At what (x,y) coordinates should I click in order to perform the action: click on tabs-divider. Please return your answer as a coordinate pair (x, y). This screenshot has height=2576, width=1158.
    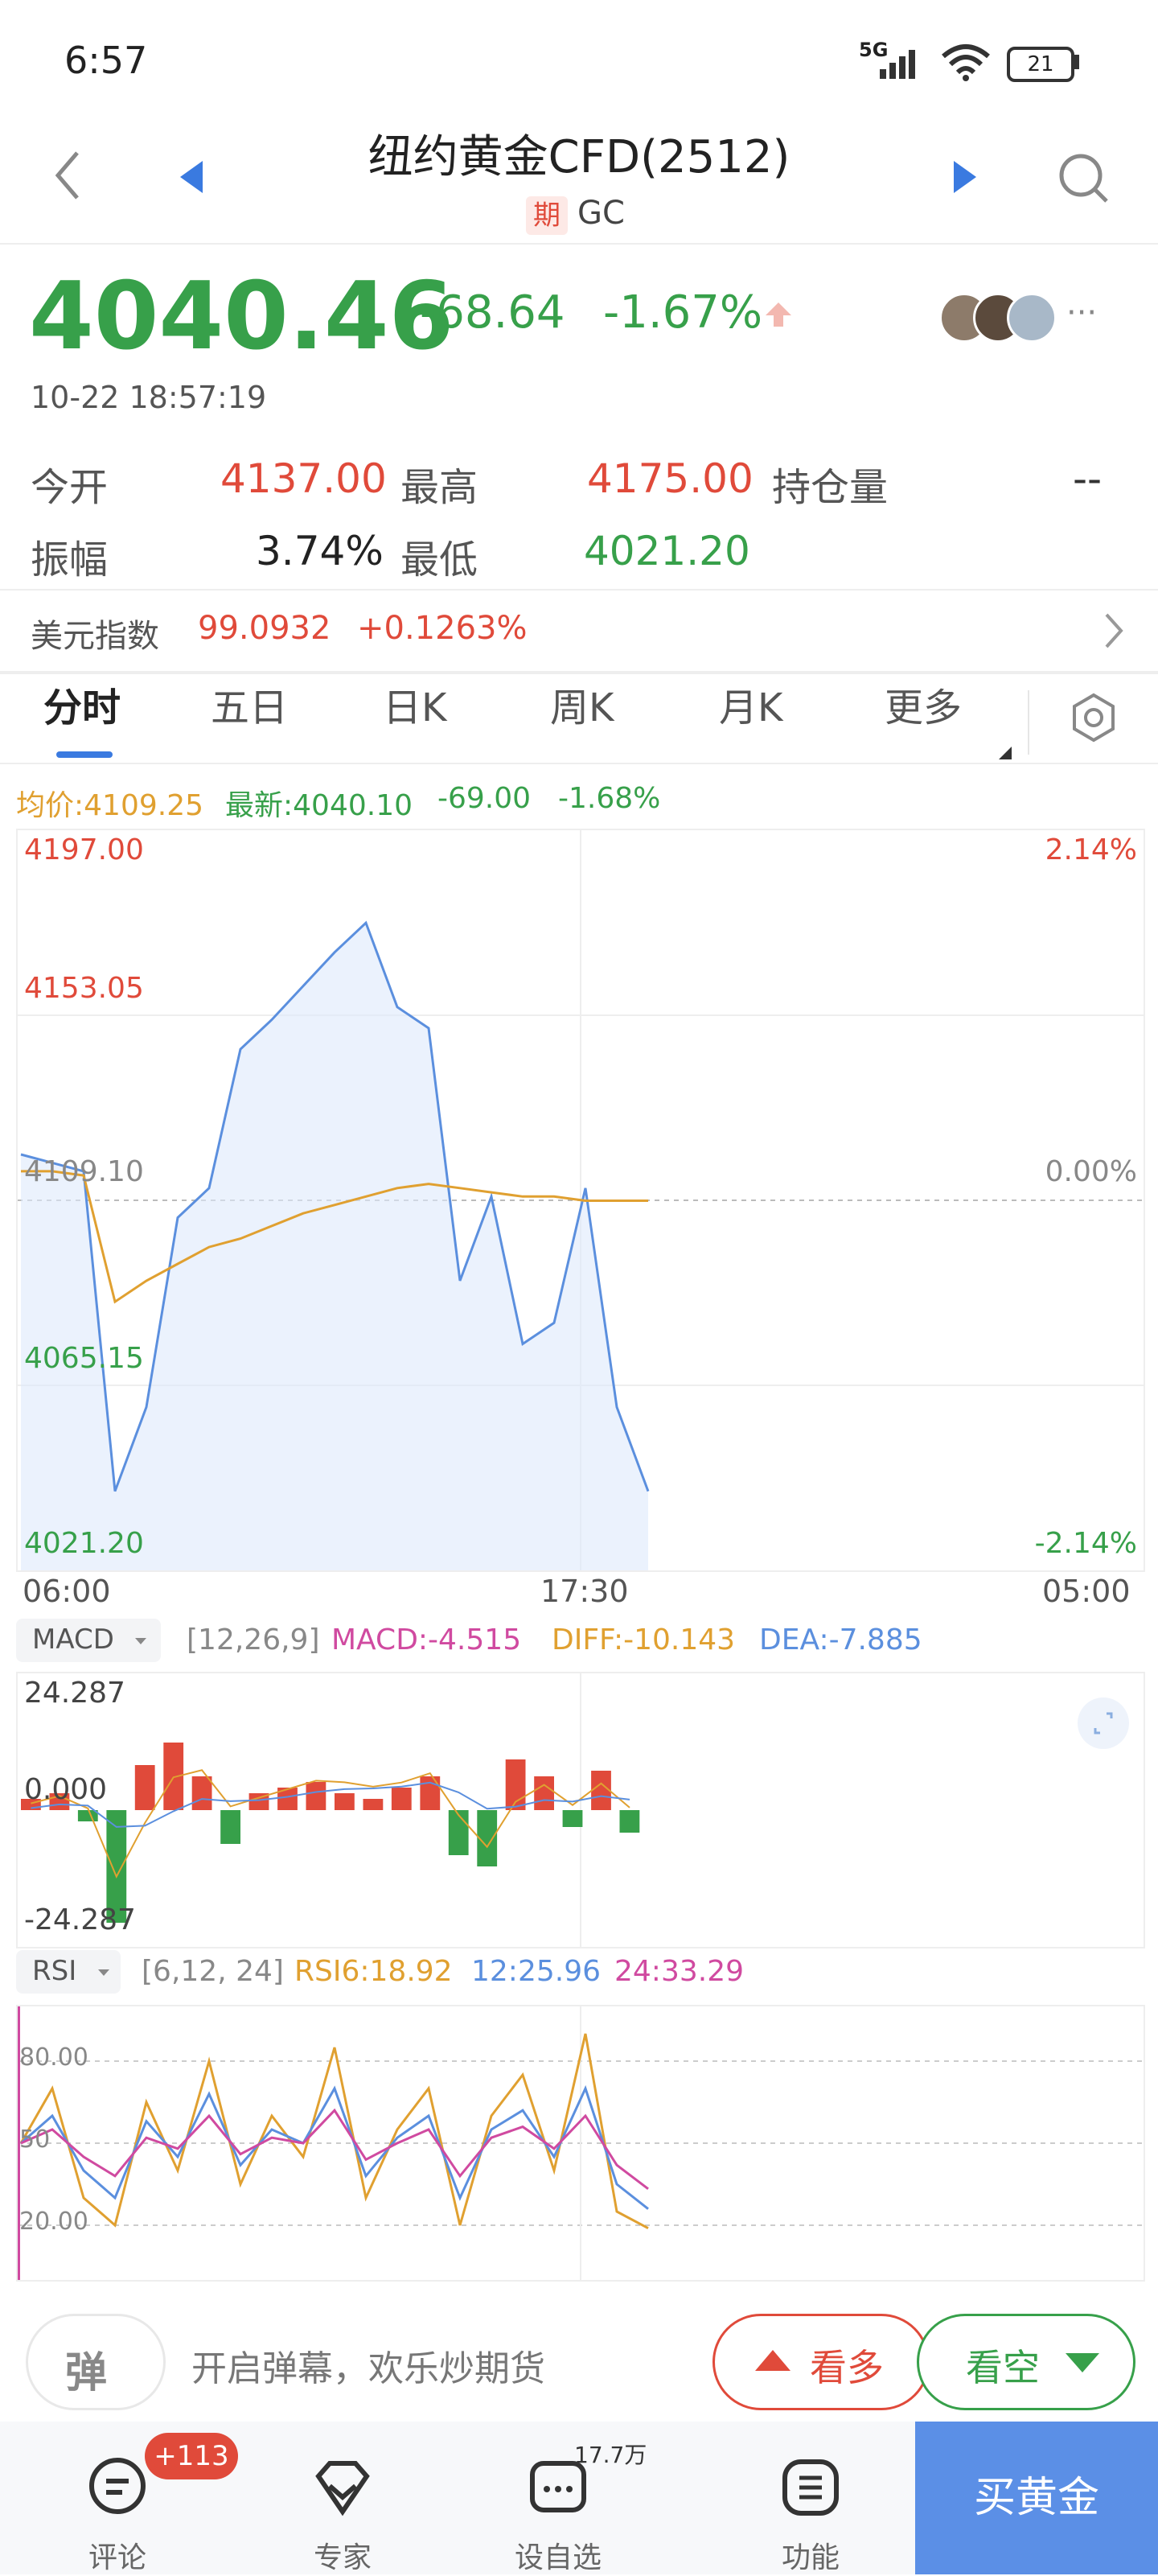
    Looking at the image, I should click on (579, 763).